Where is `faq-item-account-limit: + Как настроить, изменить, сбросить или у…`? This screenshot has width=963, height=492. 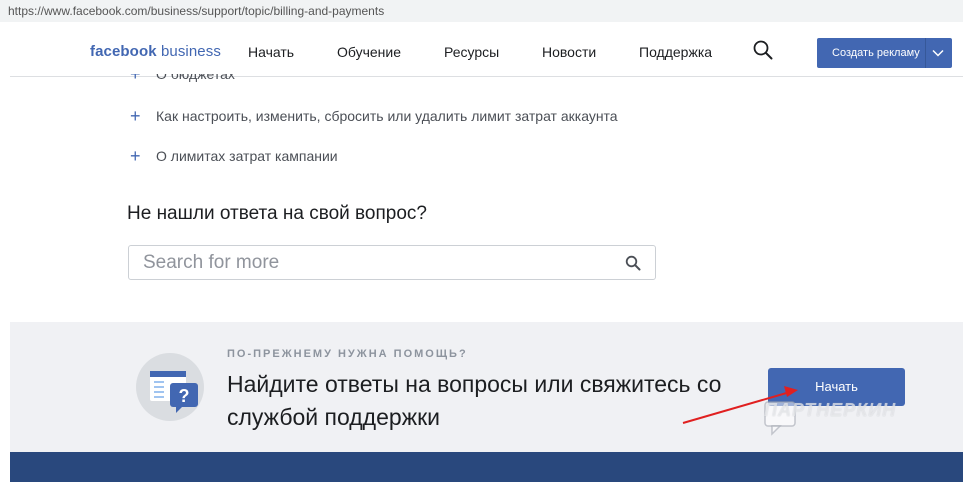 faq-item-account-limit: + Как настроить, изменить, сбросить или у… is located at coordinates (374, 116).